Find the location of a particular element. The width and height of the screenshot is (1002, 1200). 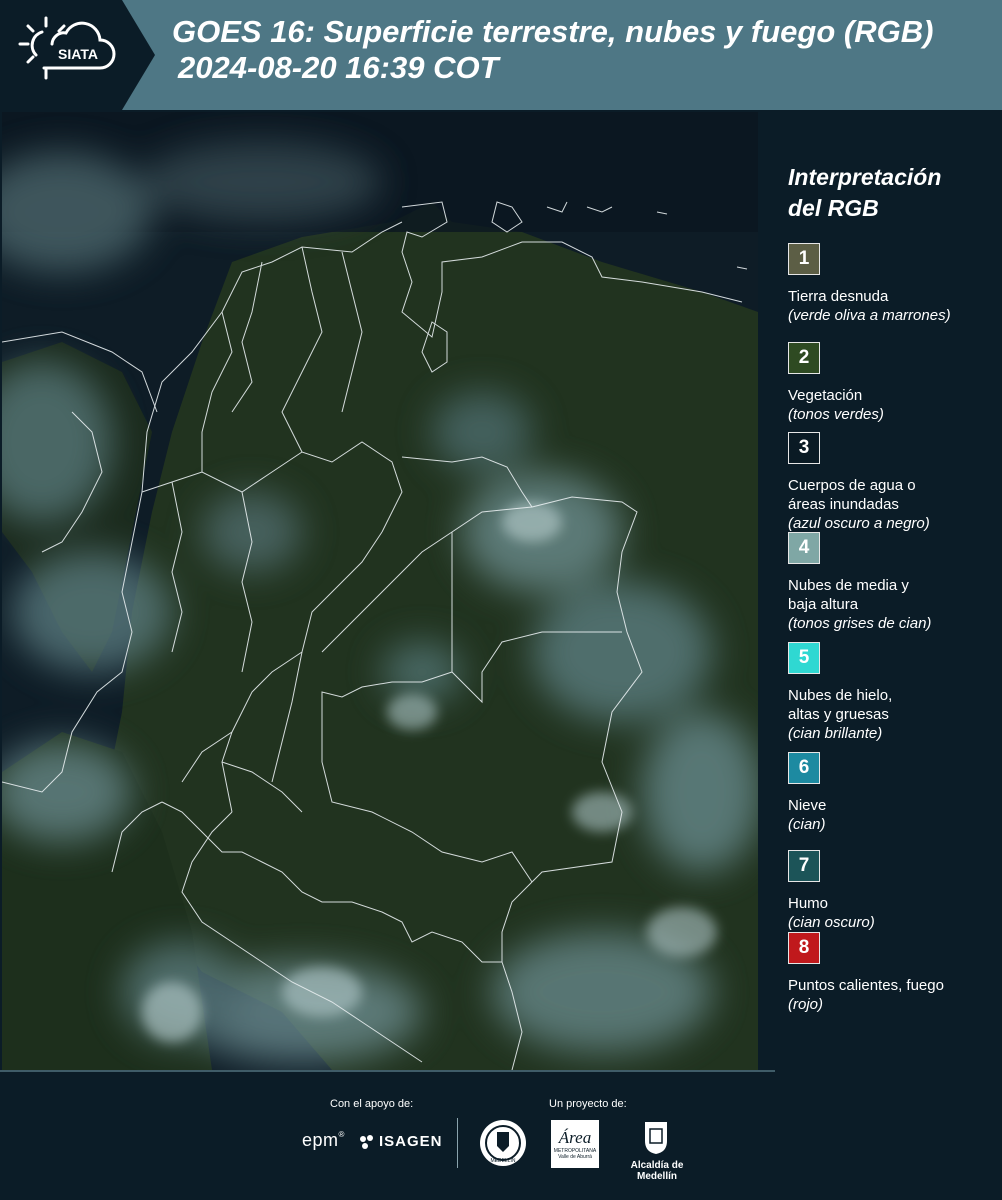

alcaldia-shield-icon is located at coordinates (656, 1138).